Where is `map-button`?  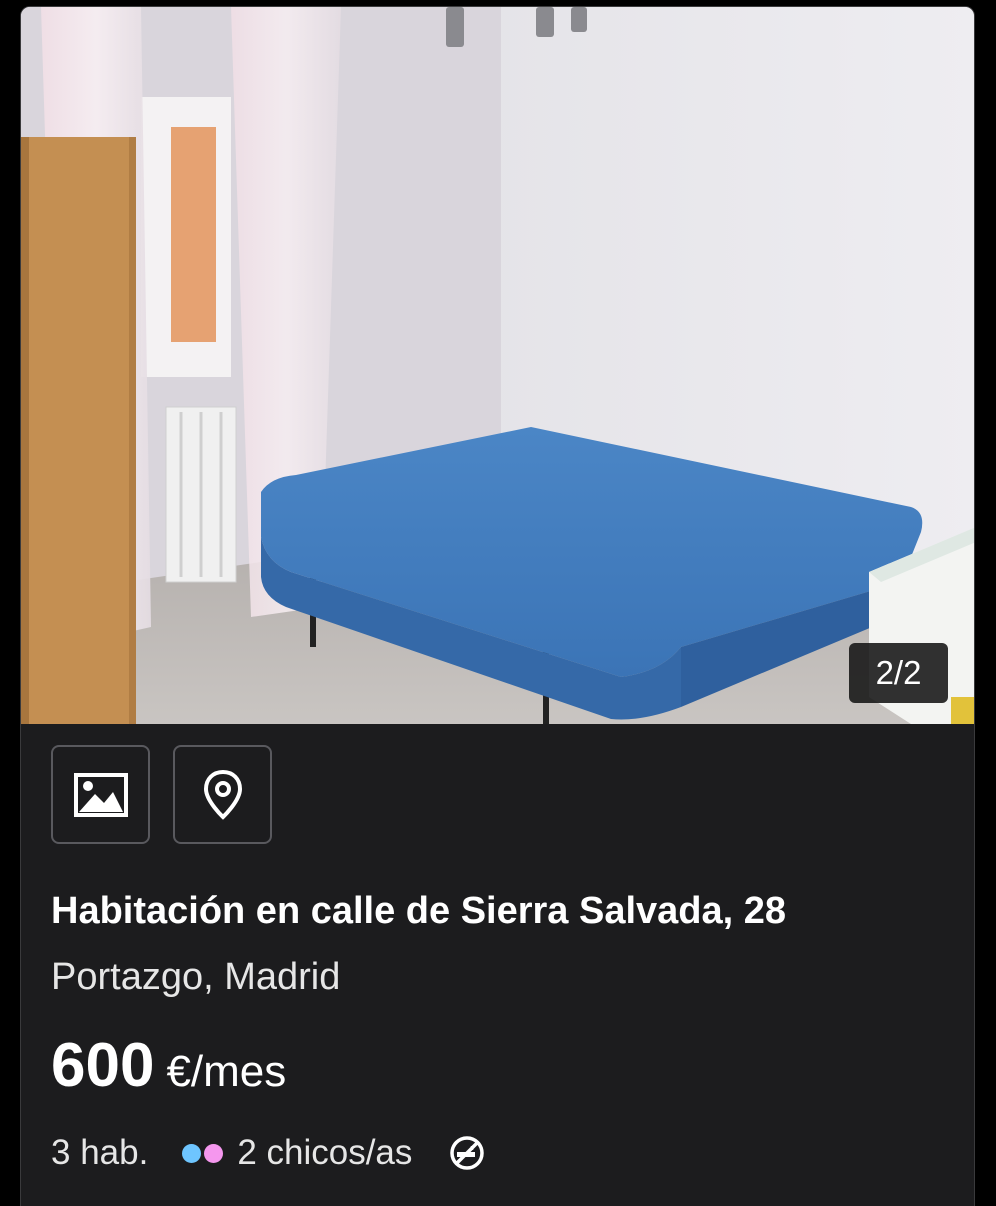 map-button is located at coordinates (222, 794).